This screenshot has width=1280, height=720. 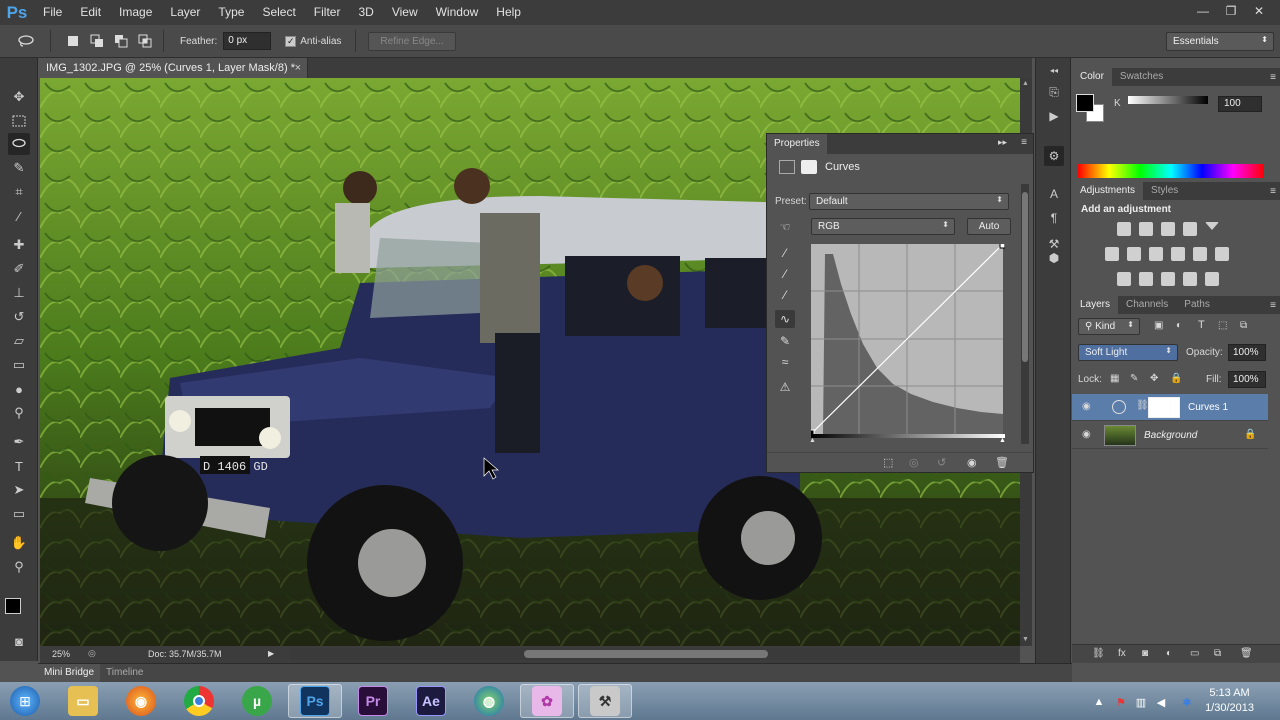 I want to click on canvas-horizontal-scrollbar, so click(x=655, y=654).